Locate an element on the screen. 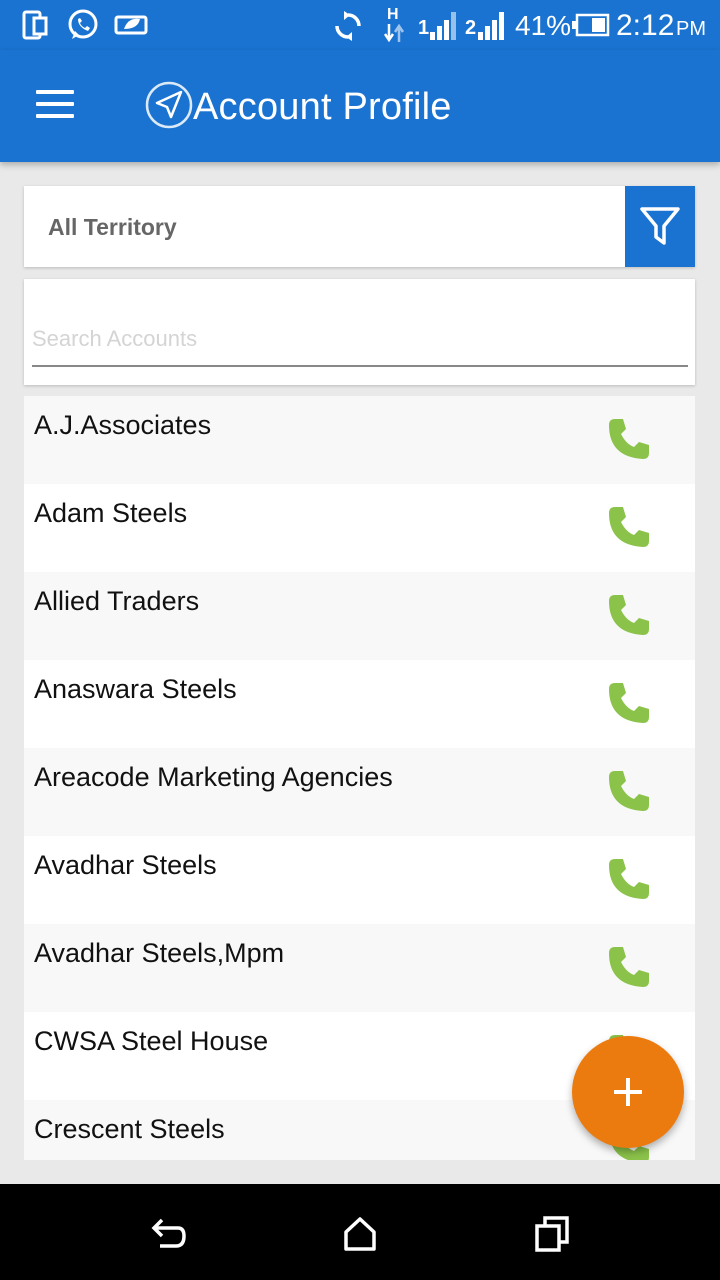  add-account-button is located at coordinates (628, 1092).